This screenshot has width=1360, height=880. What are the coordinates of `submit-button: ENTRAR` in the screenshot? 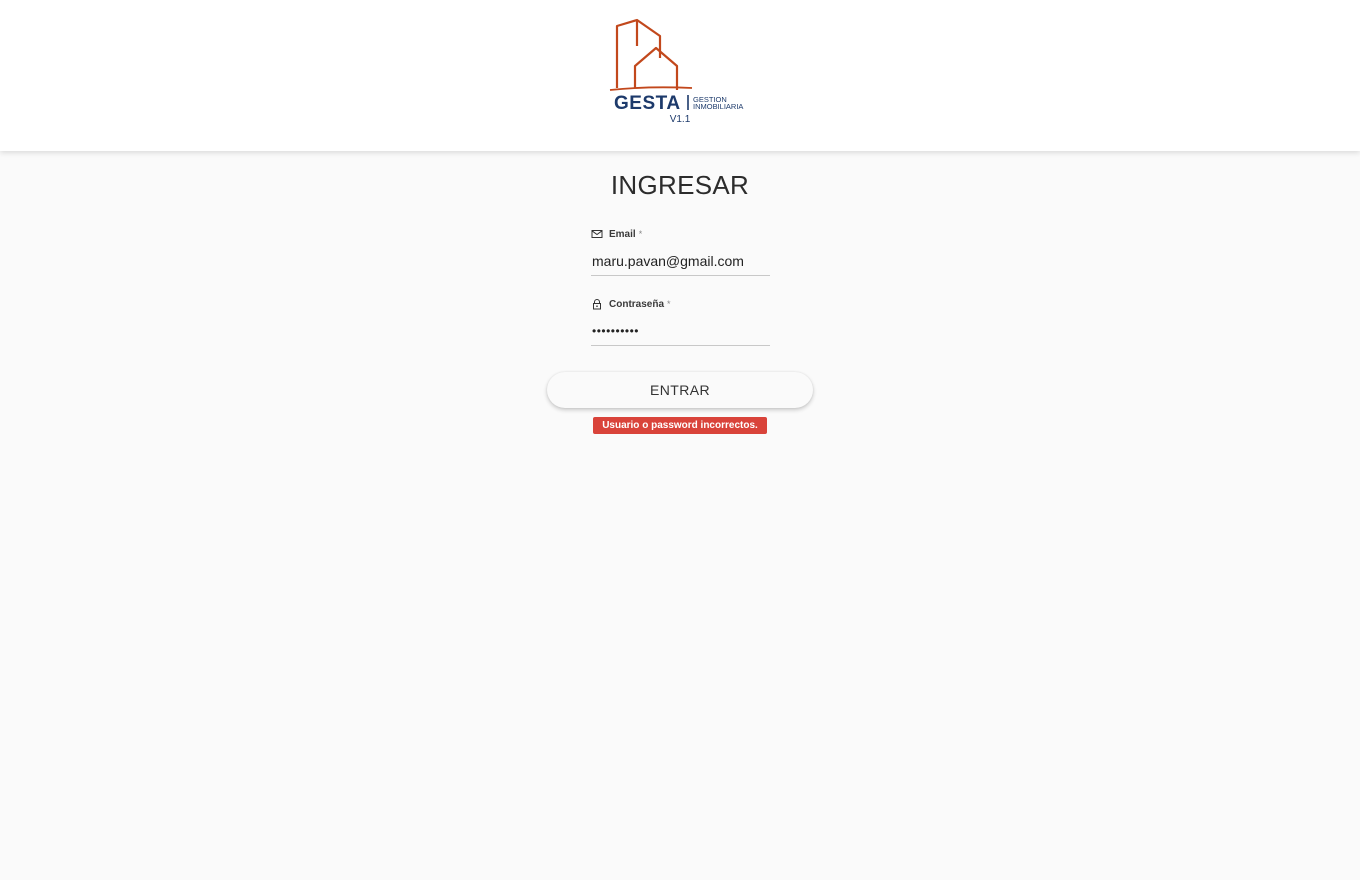 It's located at (680, 390).